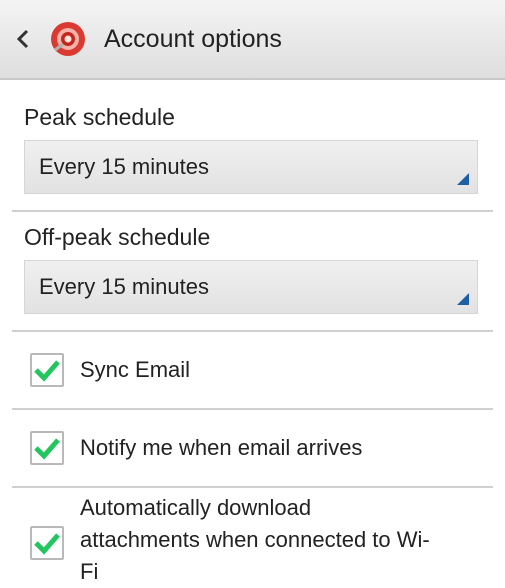 The image size is (505, 588). Describe the element at coordinates (221, 447) in the screenshot. I see `notify-label: Notify me when email arrives` at that location.